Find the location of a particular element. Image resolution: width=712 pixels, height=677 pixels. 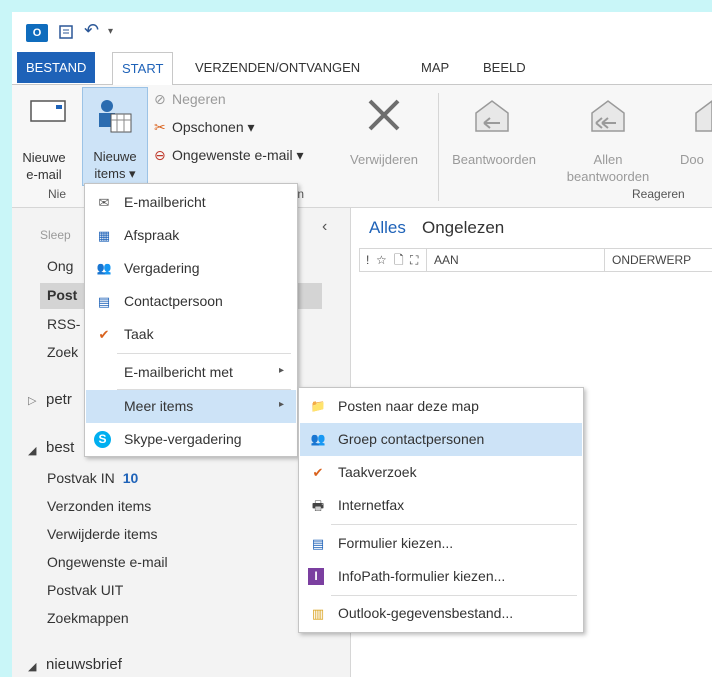

form-icon: ▤ is located at coordinates (318, 543).